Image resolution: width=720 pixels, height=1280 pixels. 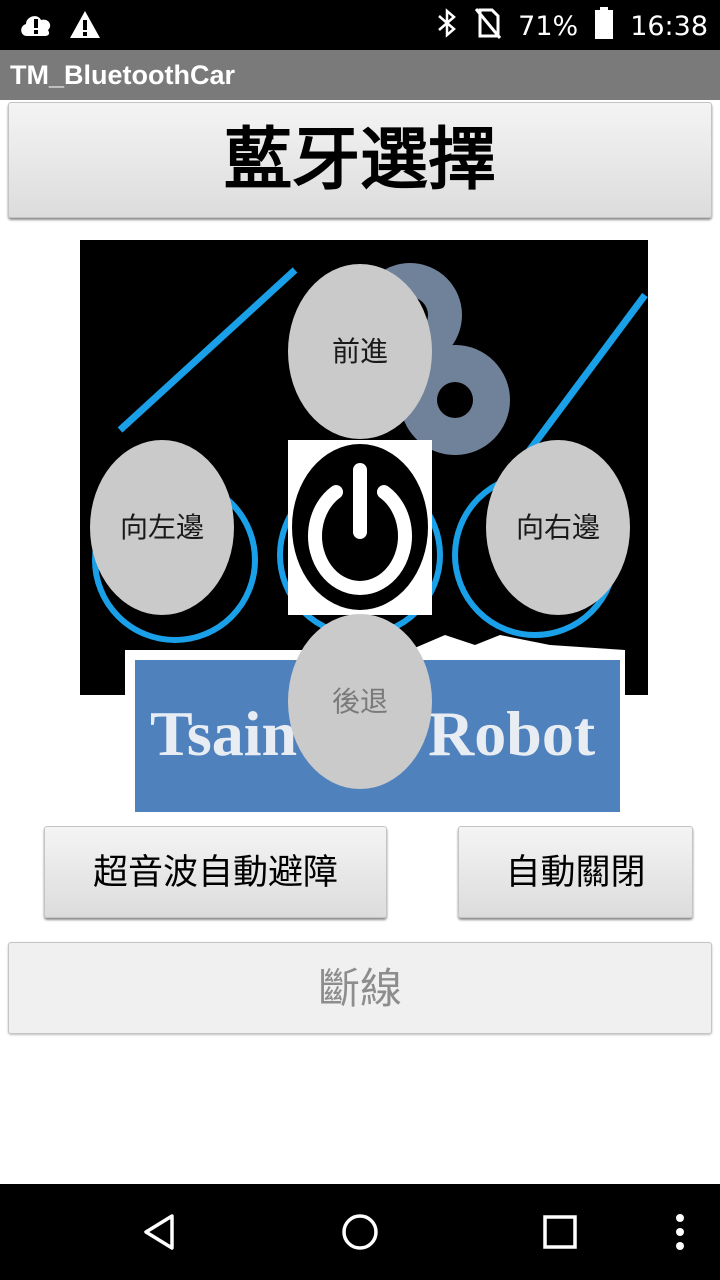 What do you see at coordinates (360, 988) in the screenshot?
I see `disconnect-button: 斷線` at bounding box center [360, 988].